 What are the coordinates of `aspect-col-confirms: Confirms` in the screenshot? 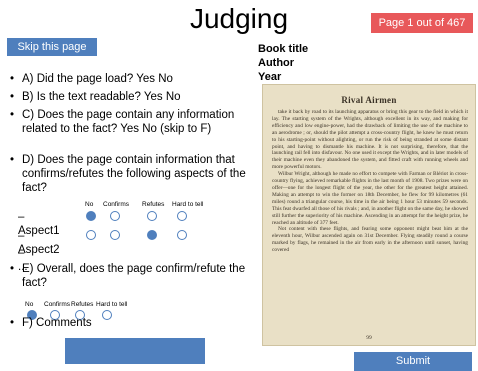 It's located at (116, 204).